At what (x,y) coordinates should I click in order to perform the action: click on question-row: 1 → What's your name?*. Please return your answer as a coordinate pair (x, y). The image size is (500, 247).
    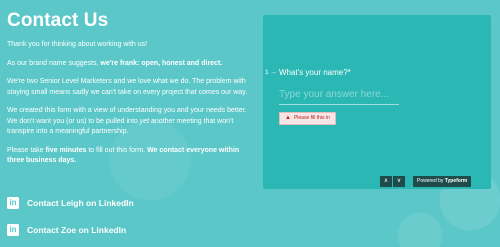
    Looking at the image, I should click on (308, 72).